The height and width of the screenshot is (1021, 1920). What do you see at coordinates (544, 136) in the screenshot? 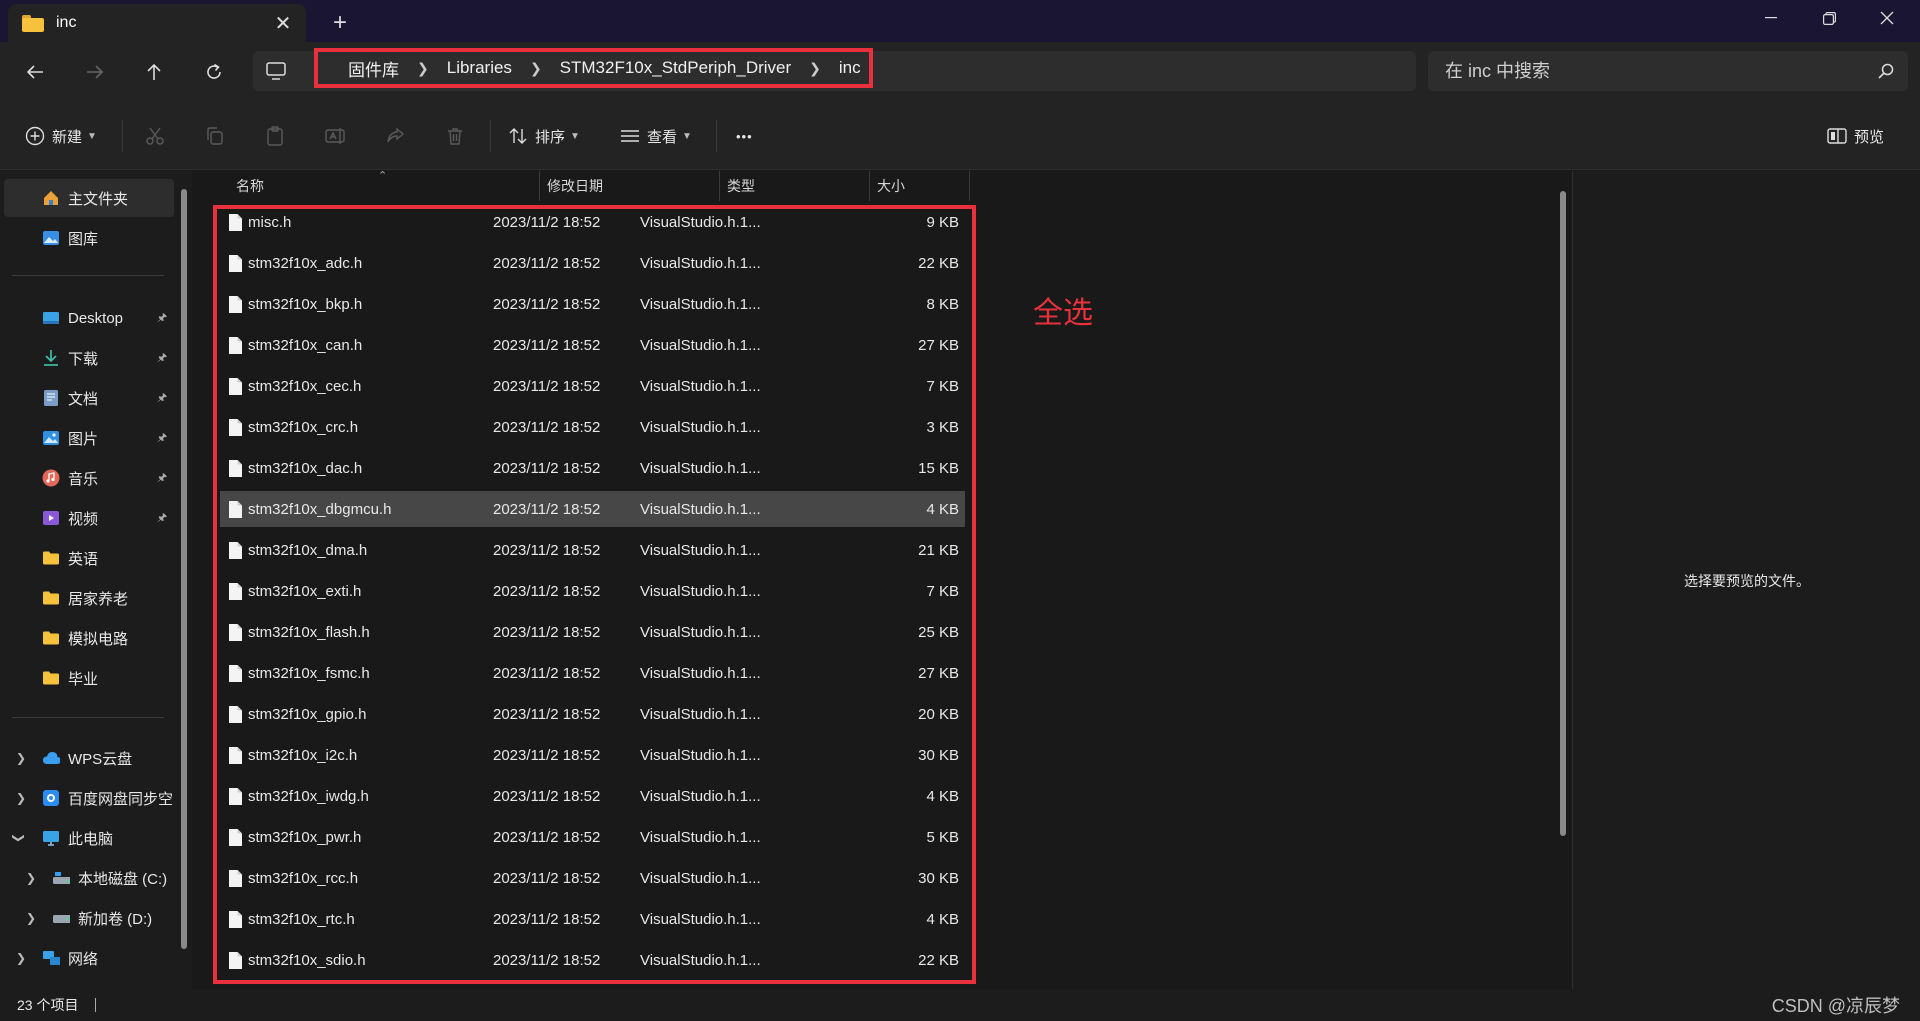
I see `sort-button: 排序 ▼` at bounding box center [544, 136].